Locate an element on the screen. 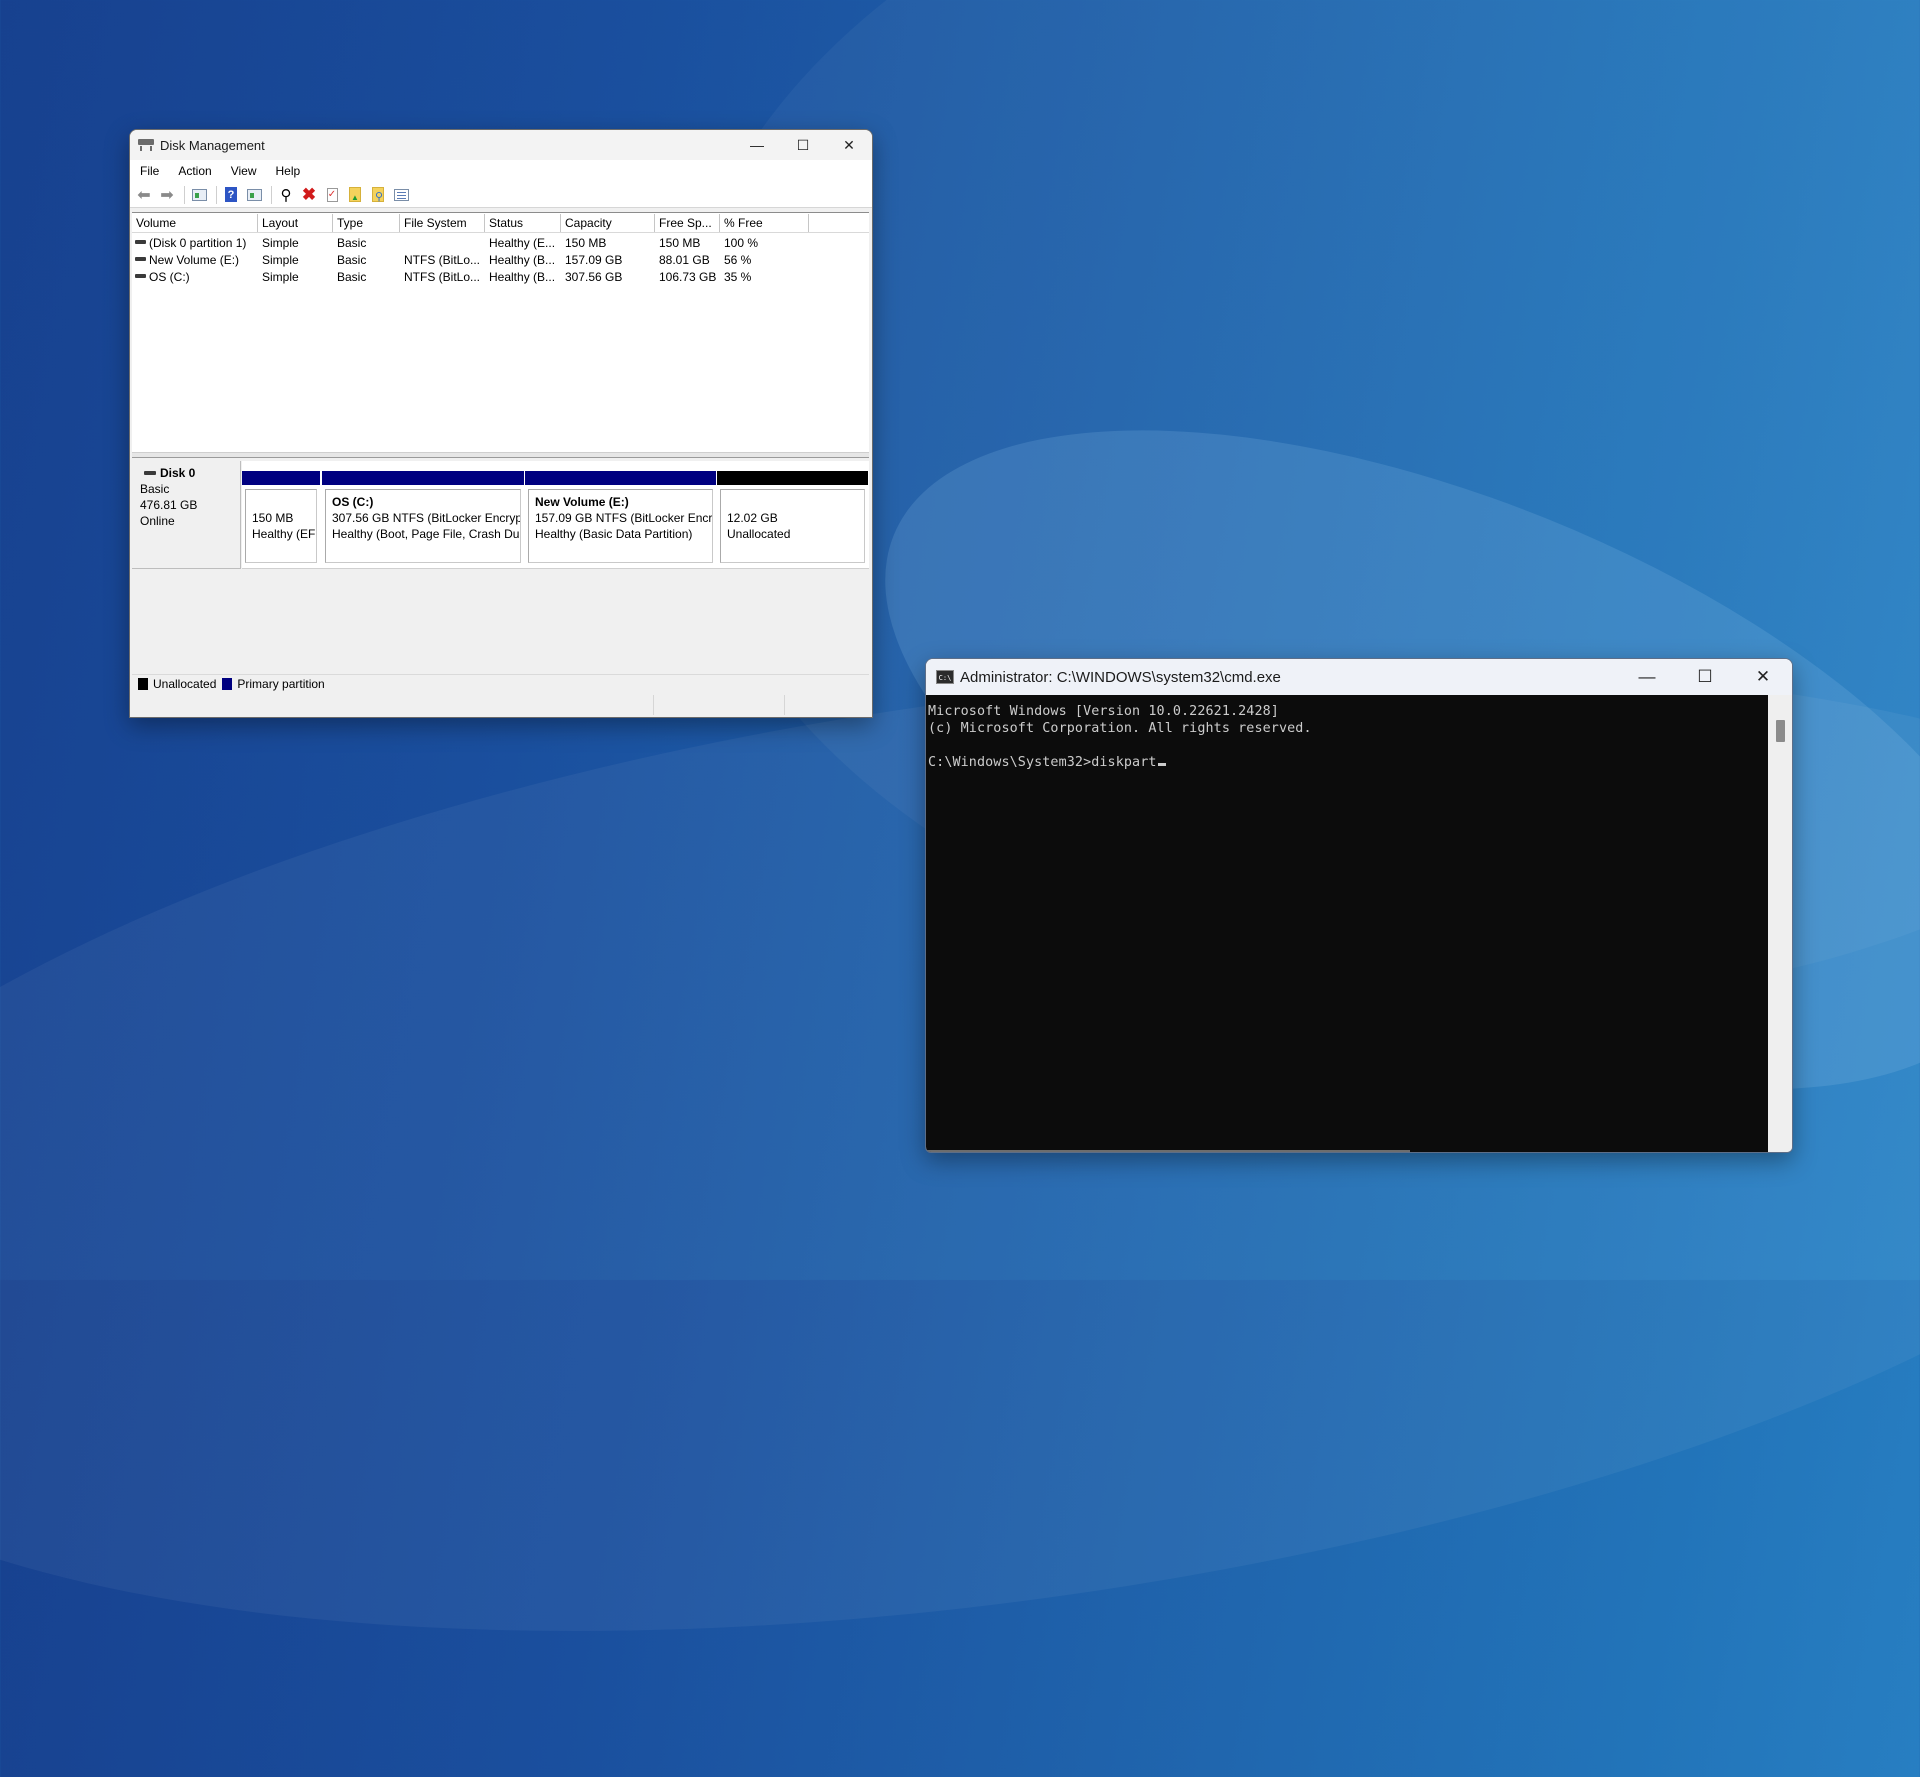  column-header-percent-free: % Free is located at coordinates (764, 223).